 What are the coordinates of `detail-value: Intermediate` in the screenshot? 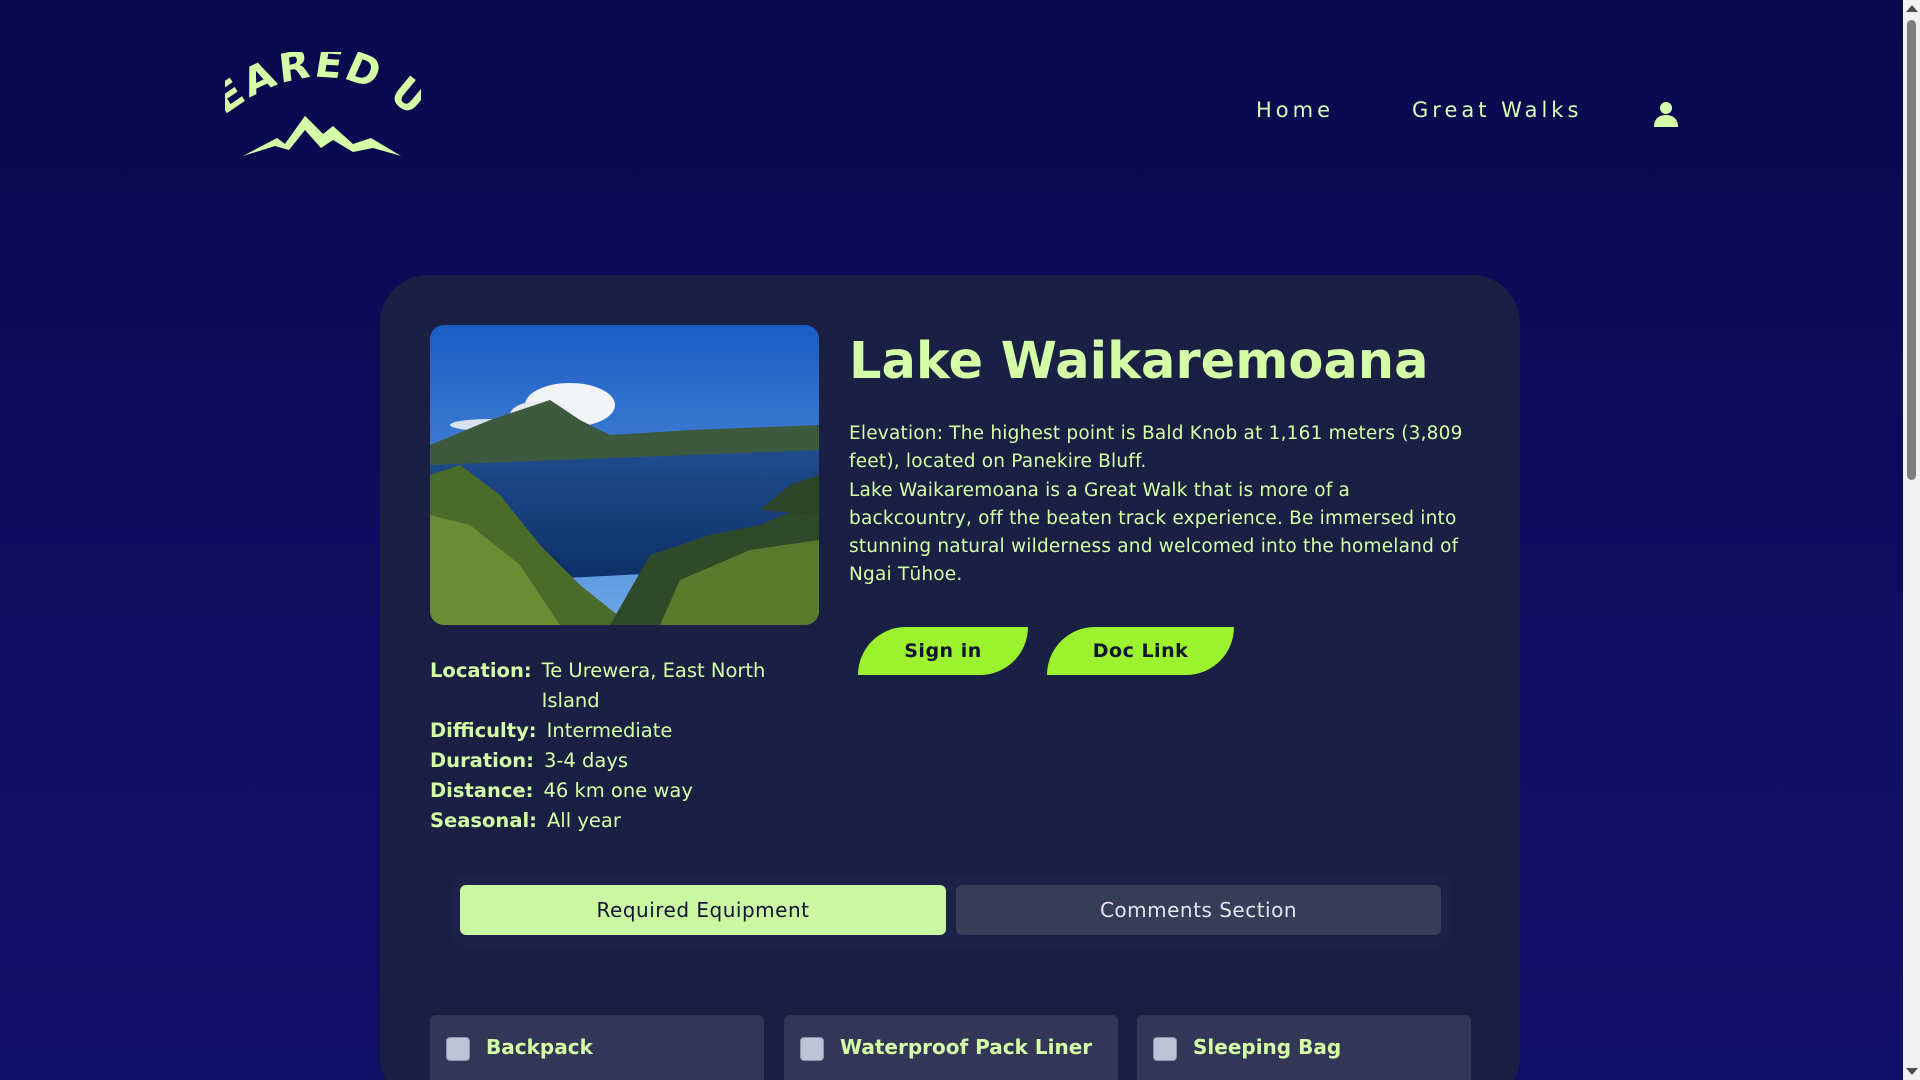 It's located at (609, 730).